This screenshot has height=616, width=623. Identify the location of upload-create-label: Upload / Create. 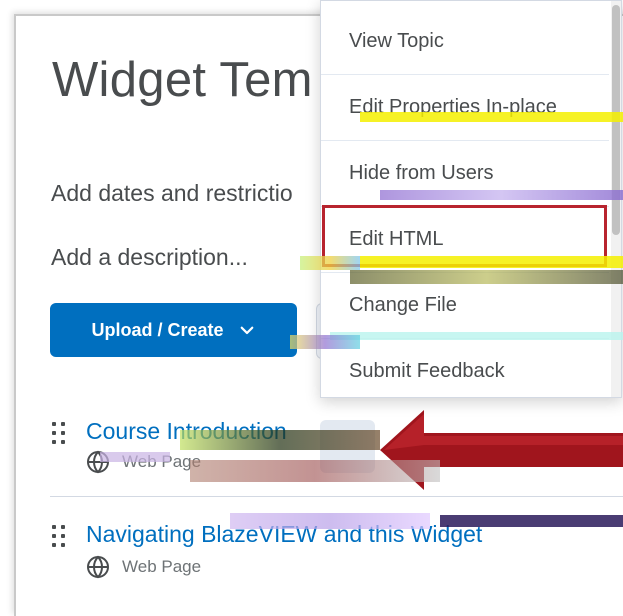
(157, 329).